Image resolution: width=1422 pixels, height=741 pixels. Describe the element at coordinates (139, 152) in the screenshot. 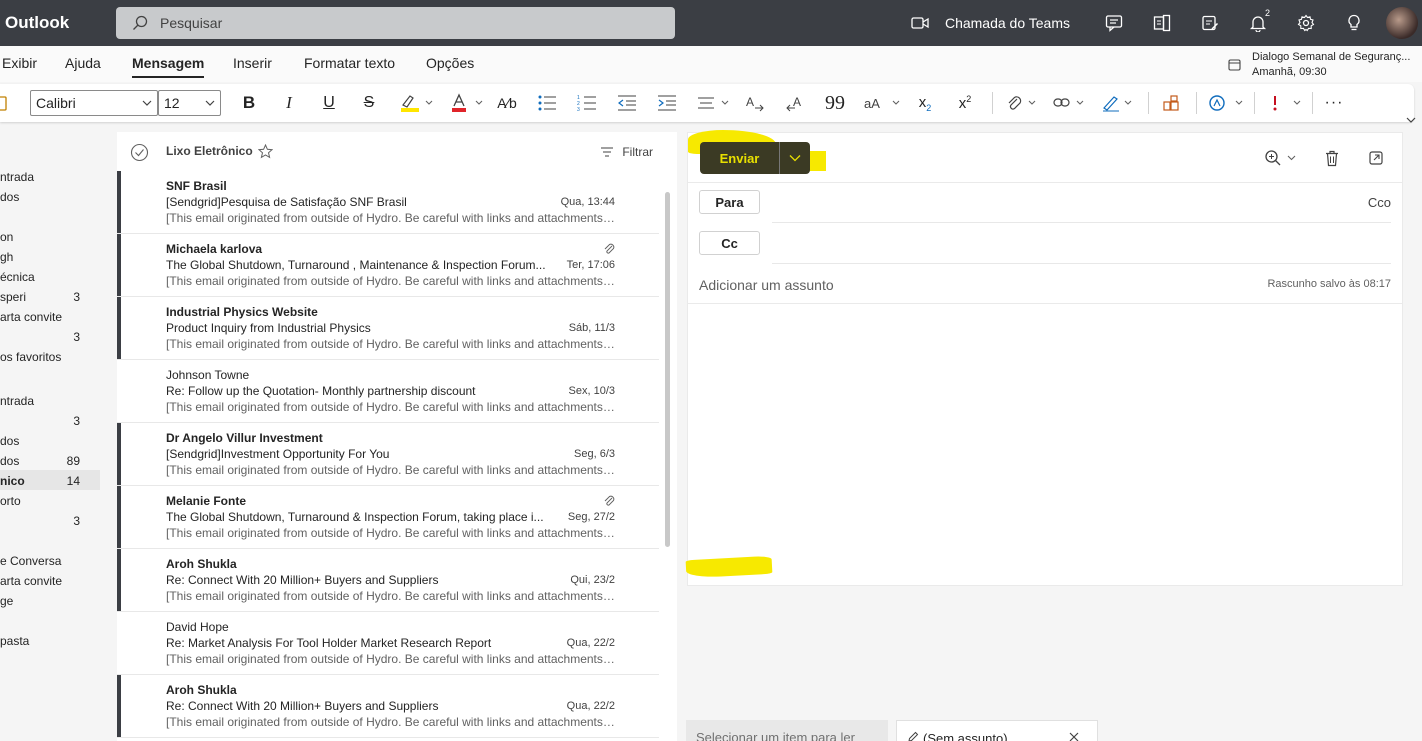

I see `select-all-checkbox-icon` at that location.